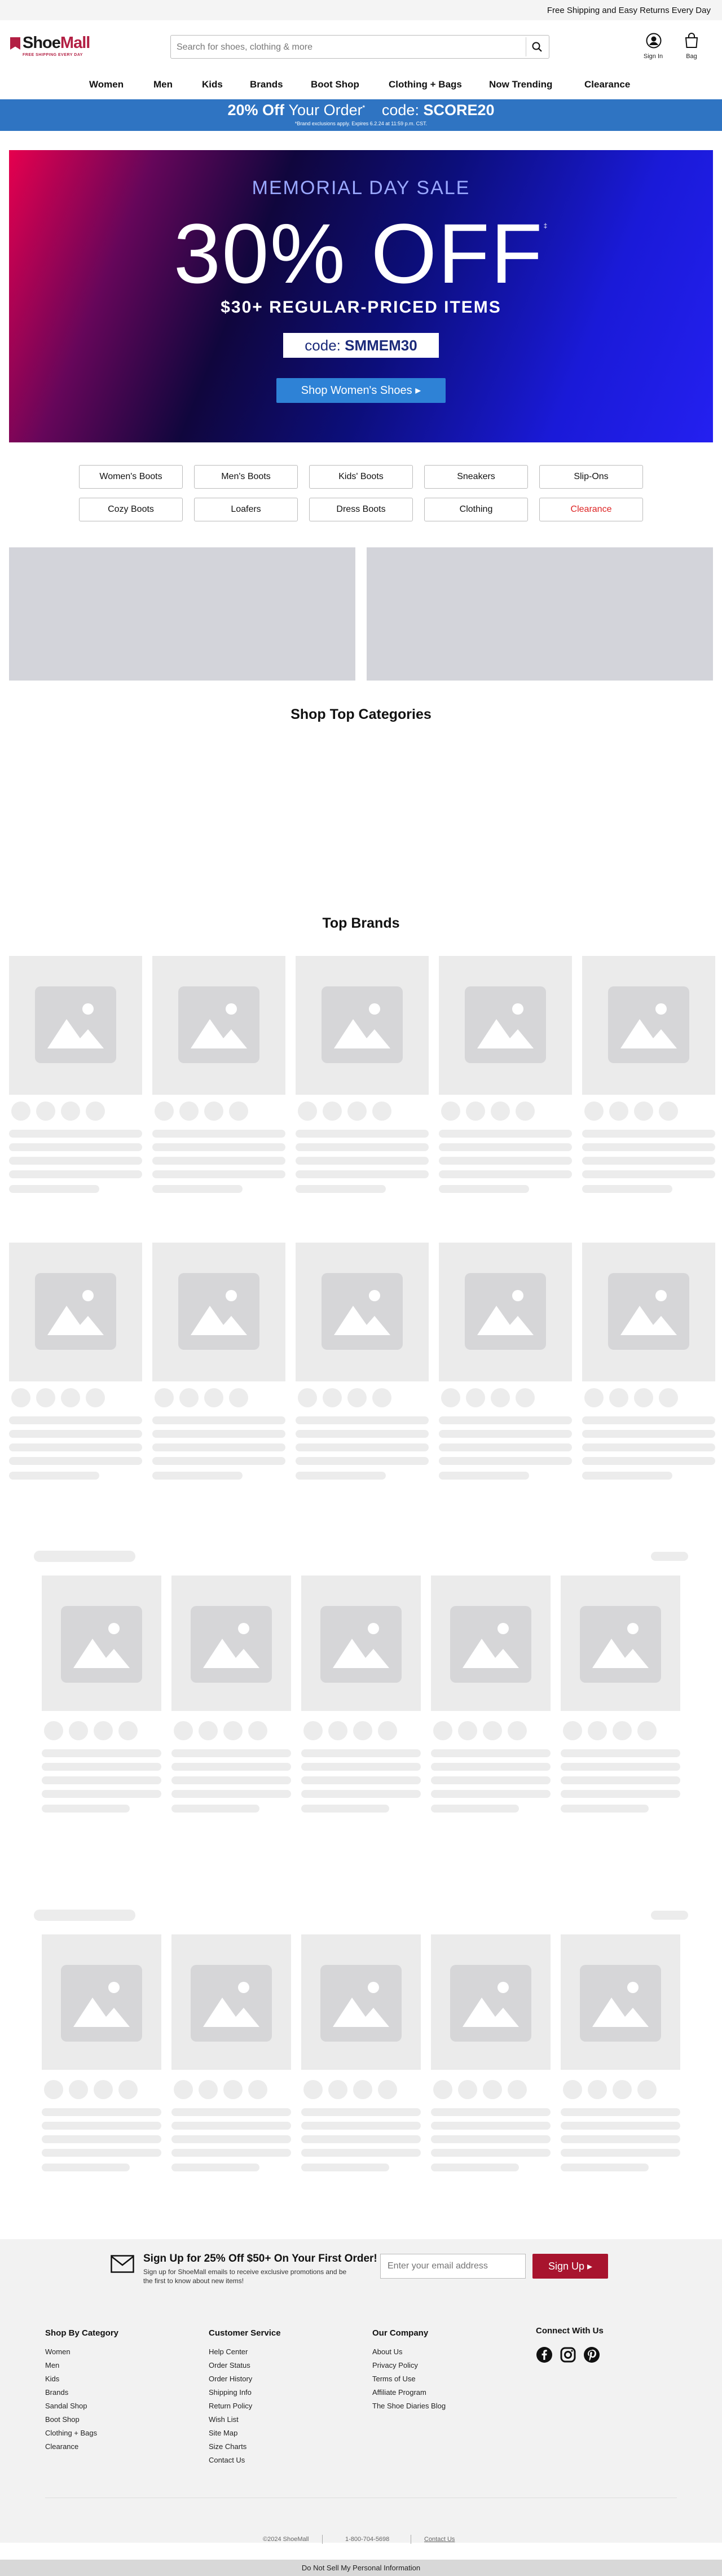  Describe the element at coordinates (520, 84) in the screenshot. I see `nav-now-trending: Now Trending` at that location.